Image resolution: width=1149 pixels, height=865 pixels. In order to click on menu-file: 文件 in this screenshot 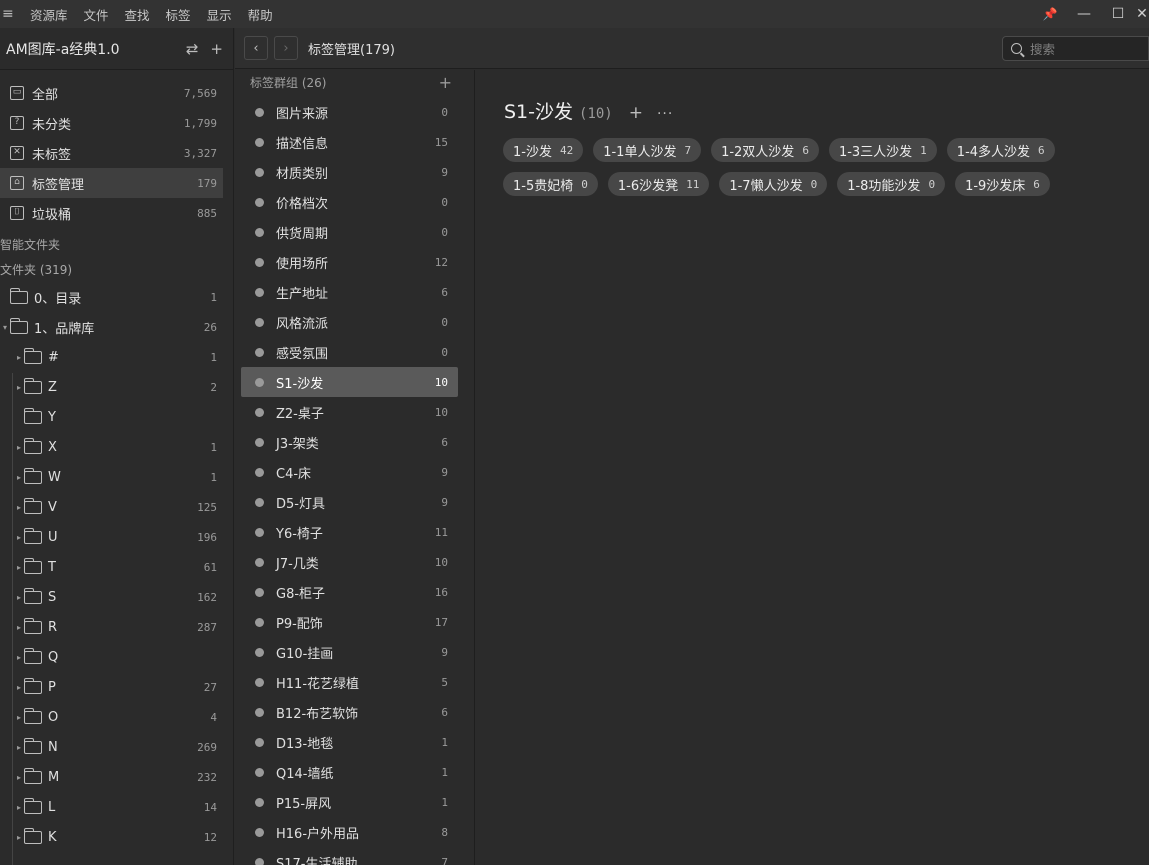, I will do `click(96, 14)`.